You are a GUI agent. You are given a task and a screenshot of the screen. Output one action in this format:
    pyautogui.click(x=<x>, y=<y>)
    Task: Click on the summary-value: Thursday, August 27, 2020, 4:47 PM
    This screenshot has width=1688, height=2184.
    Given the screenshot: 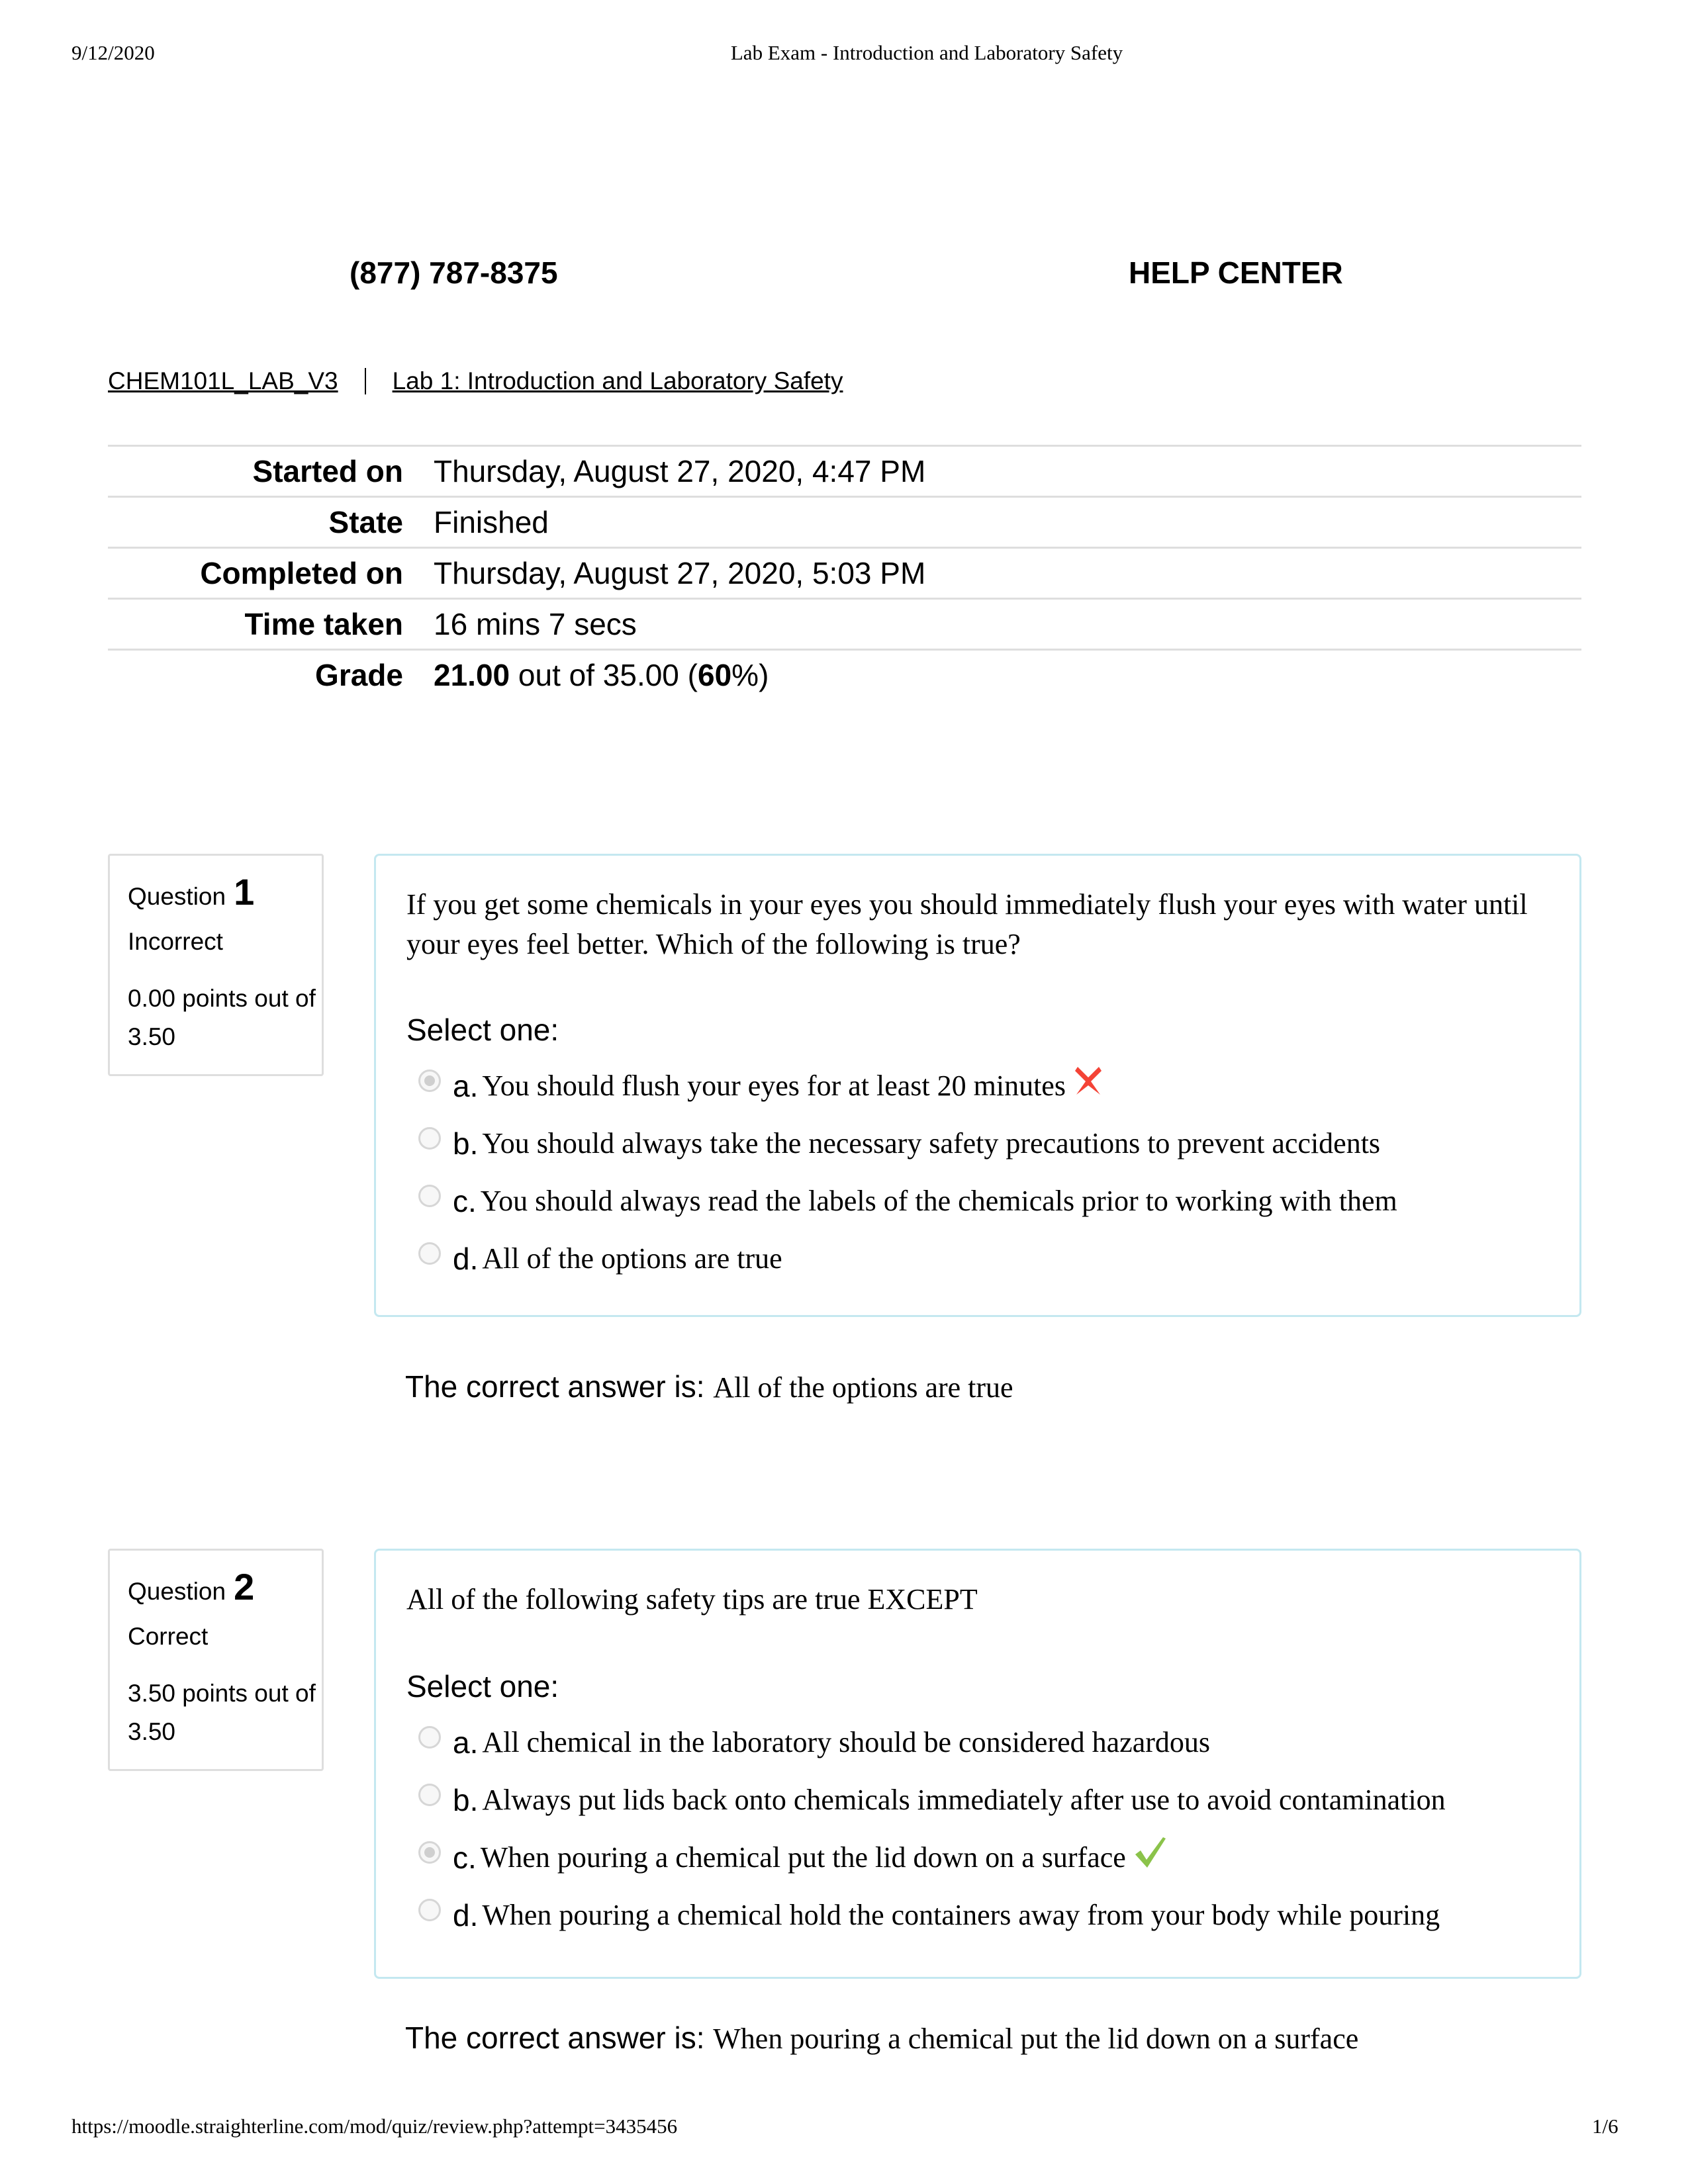 What is the action you would take?
    pyautogui.click(x=680, y=471)
    